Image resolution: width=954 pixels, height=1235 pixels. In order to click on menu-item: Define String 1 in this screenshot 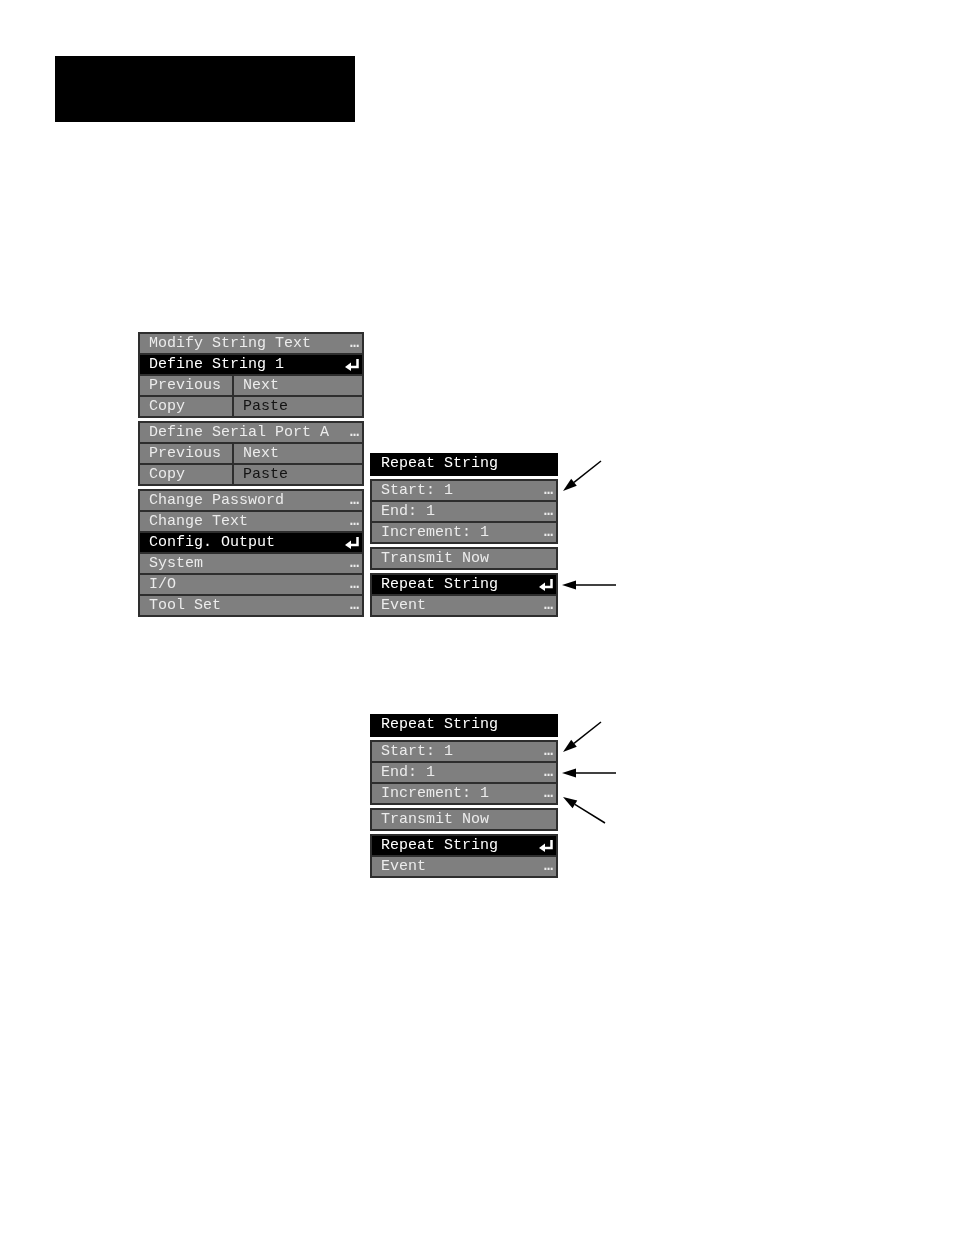, I will do `click(251, 364)`.